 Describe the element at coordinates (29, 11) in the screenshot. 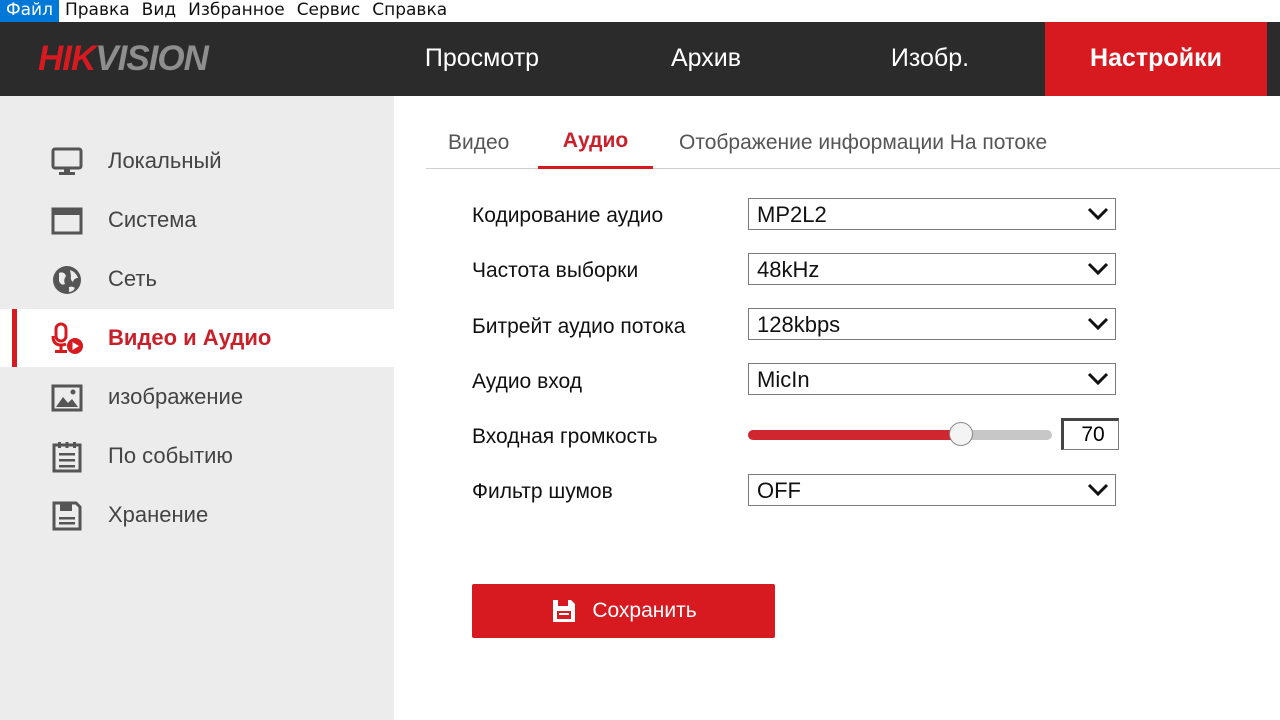

I see `menu-file: Файл` at that location.